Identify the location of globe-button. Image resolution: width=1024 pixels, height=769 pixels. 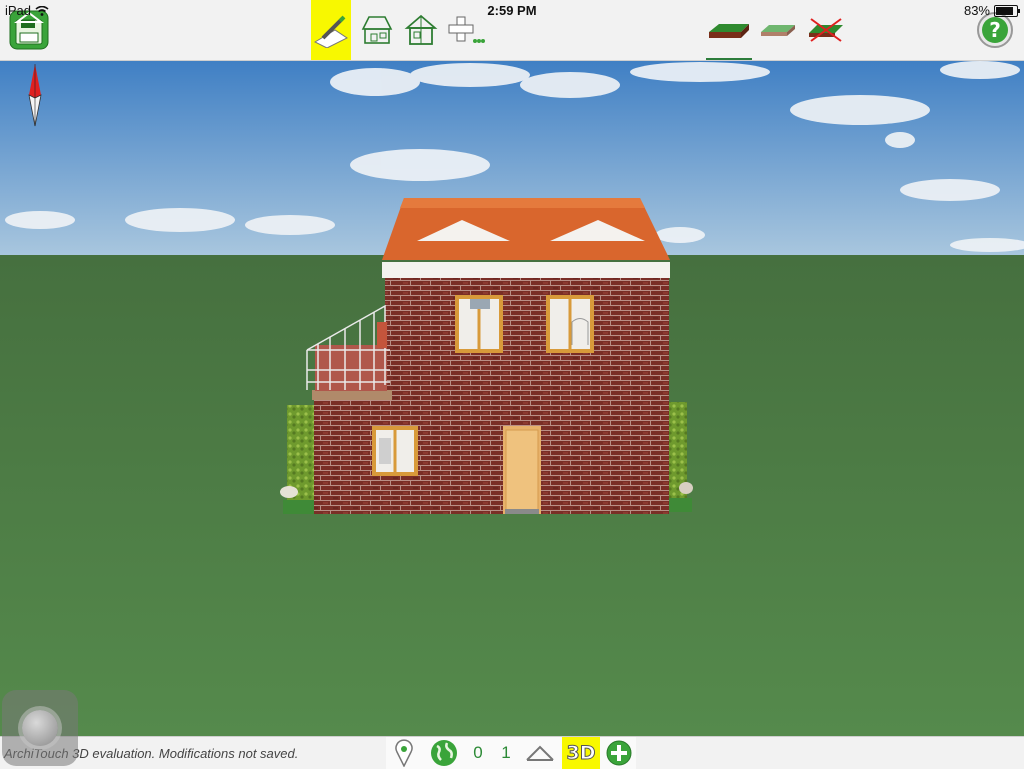
(444, 753).